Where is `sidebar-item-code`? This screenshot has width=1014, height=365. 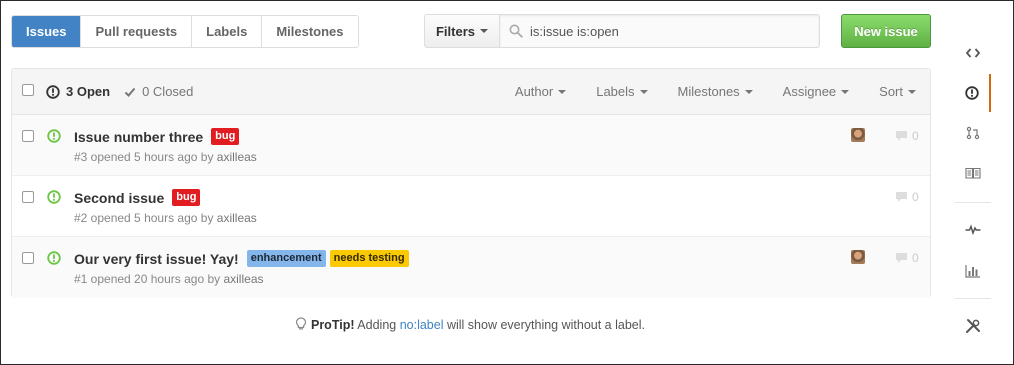 sidebar-item-code is located at coordinates (973, 53).